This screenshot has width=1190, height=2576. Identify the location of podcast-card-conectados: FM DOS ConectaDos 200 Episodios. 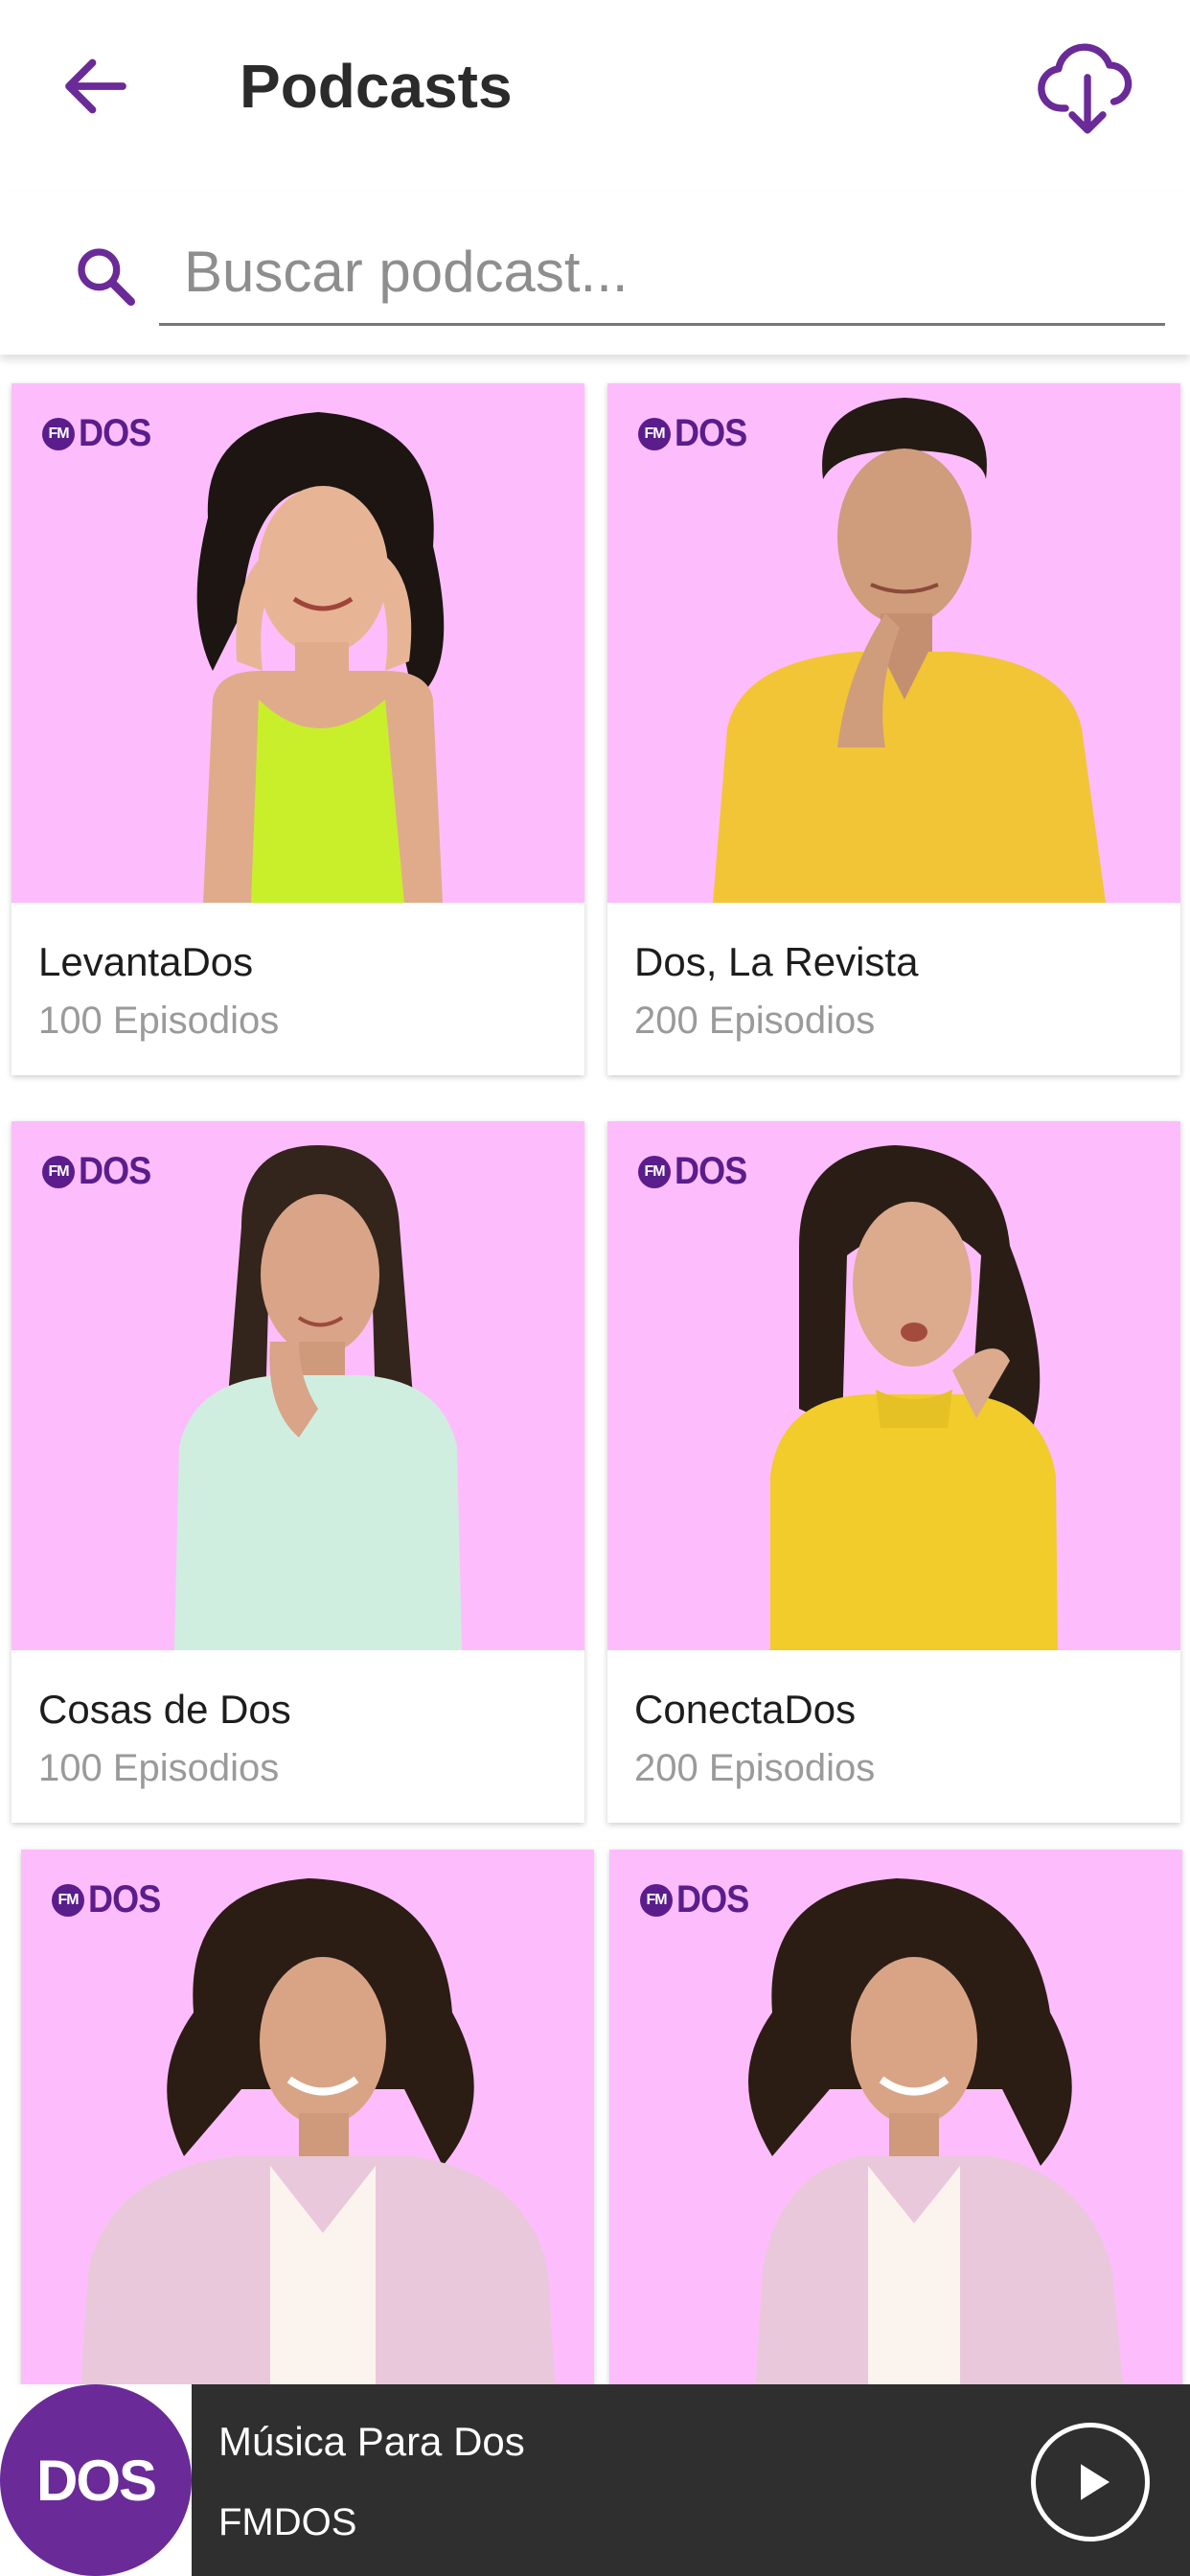
(894, 1472).